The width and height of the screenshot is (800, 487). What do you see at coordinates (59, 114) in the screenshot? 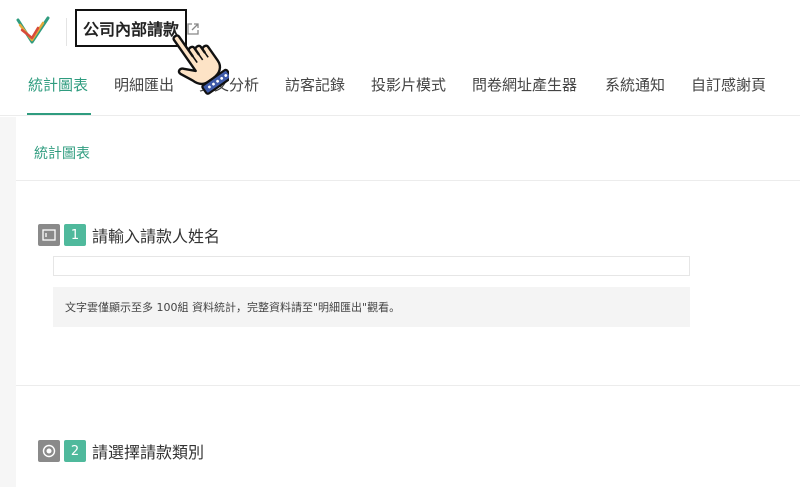
I see `active-tab-indicator` at bounding box center [59, 114].